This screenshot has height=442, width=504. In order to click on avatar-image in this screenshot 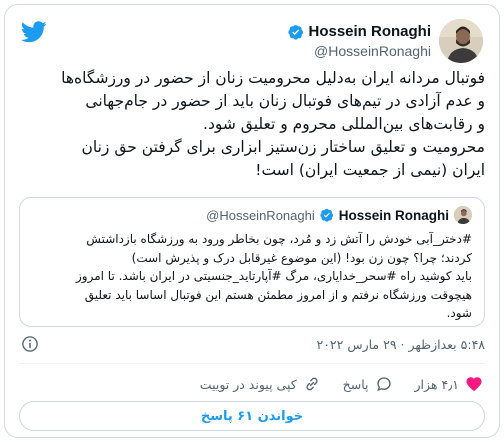, I will do `click(461, 41)`.